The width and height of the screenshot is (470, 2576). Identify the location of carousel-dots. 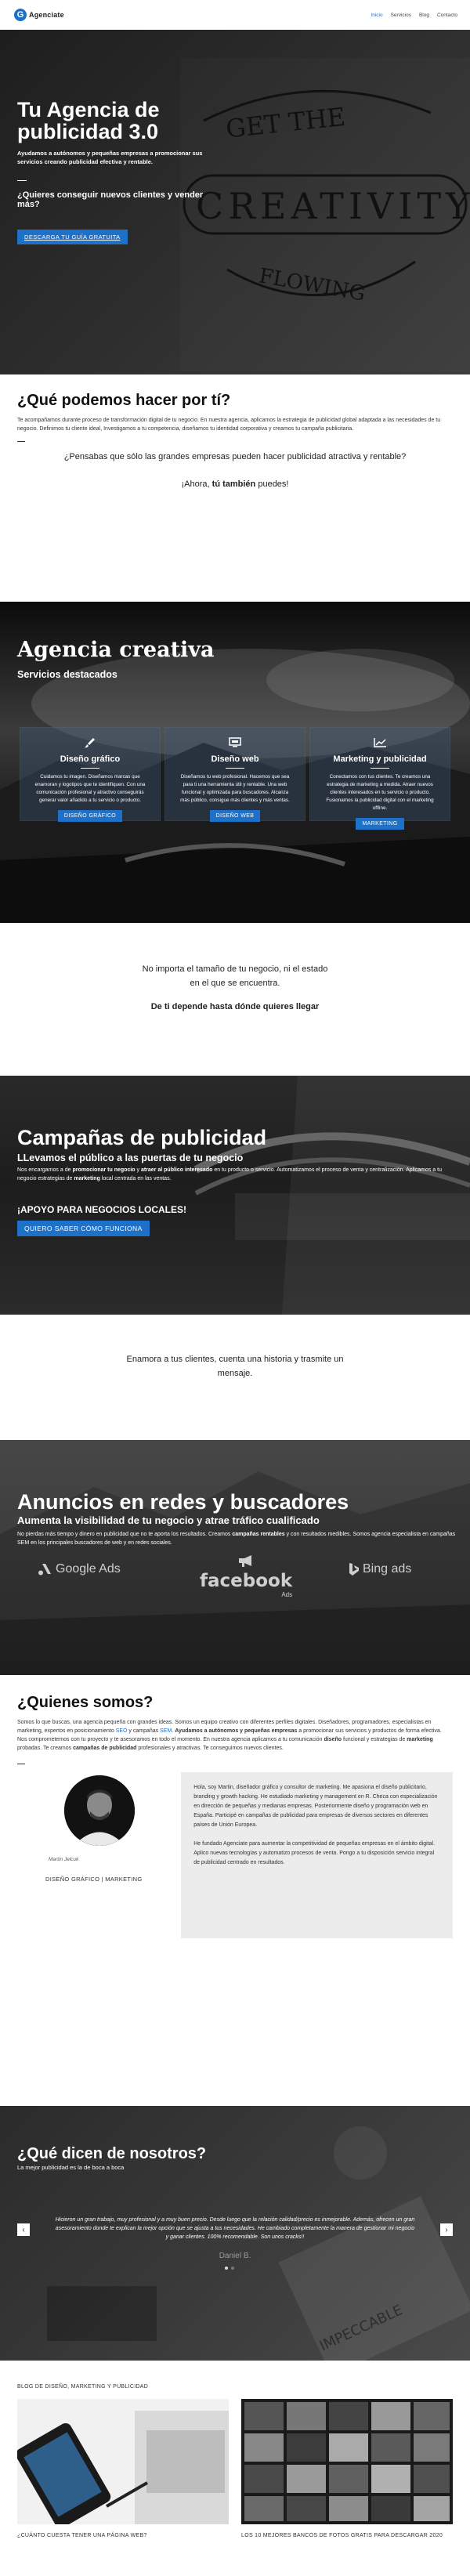
(229, 2268).